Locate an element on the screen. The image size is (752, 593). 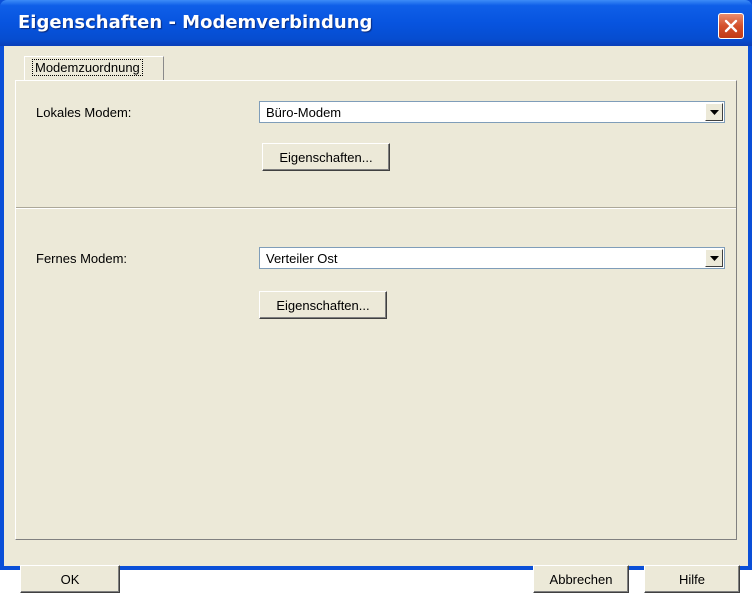
remote-modem-label: Fernes Modem: is located at coordinates (82, 258).